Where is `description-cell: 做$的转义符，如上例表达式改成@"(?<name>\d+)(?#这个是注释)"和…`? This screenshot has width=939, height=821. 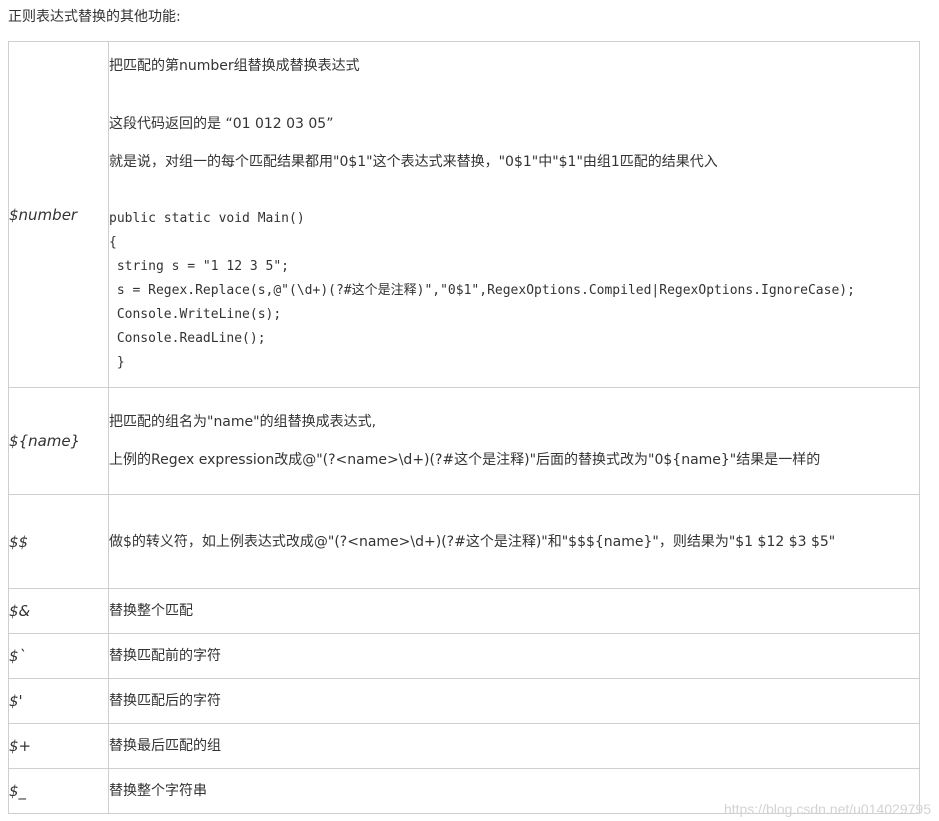
description-cell: 做$的转义符，如上例表达式改成@"(?<name>\d+)(?#这个是注释)"和… is located at coordinates (514, 541).